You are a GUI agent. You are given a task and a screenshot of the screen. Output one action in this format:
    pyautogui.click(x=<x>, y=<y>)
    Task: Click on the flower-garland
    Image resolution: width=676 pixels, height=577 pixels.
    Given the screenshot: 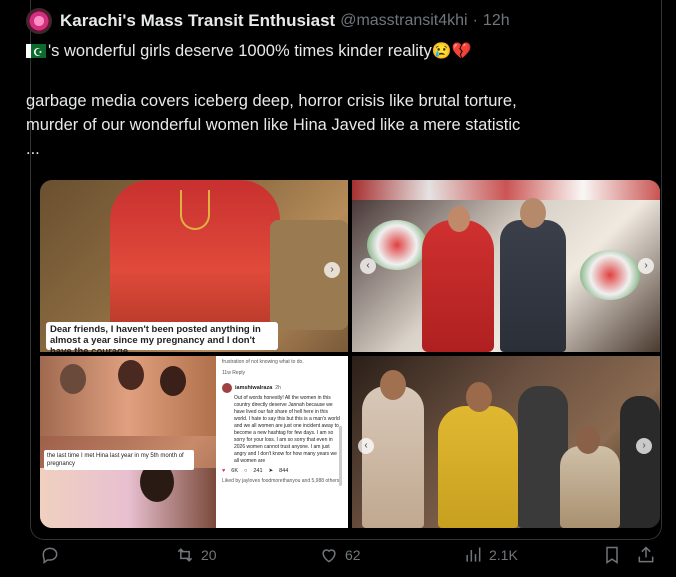 What is the action you would take?
    pyautogui.click(x=506, y=190)
    